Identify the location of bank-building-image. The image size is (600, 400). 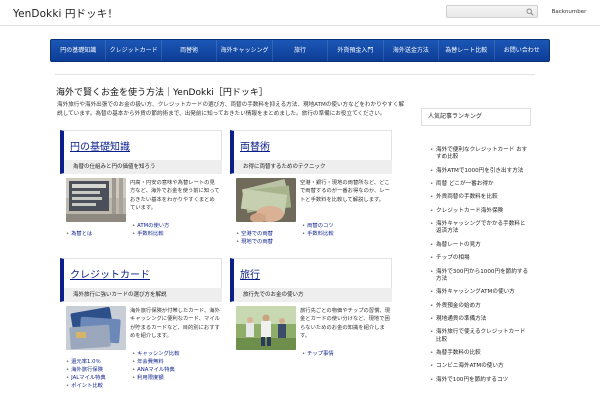
(96, 200).